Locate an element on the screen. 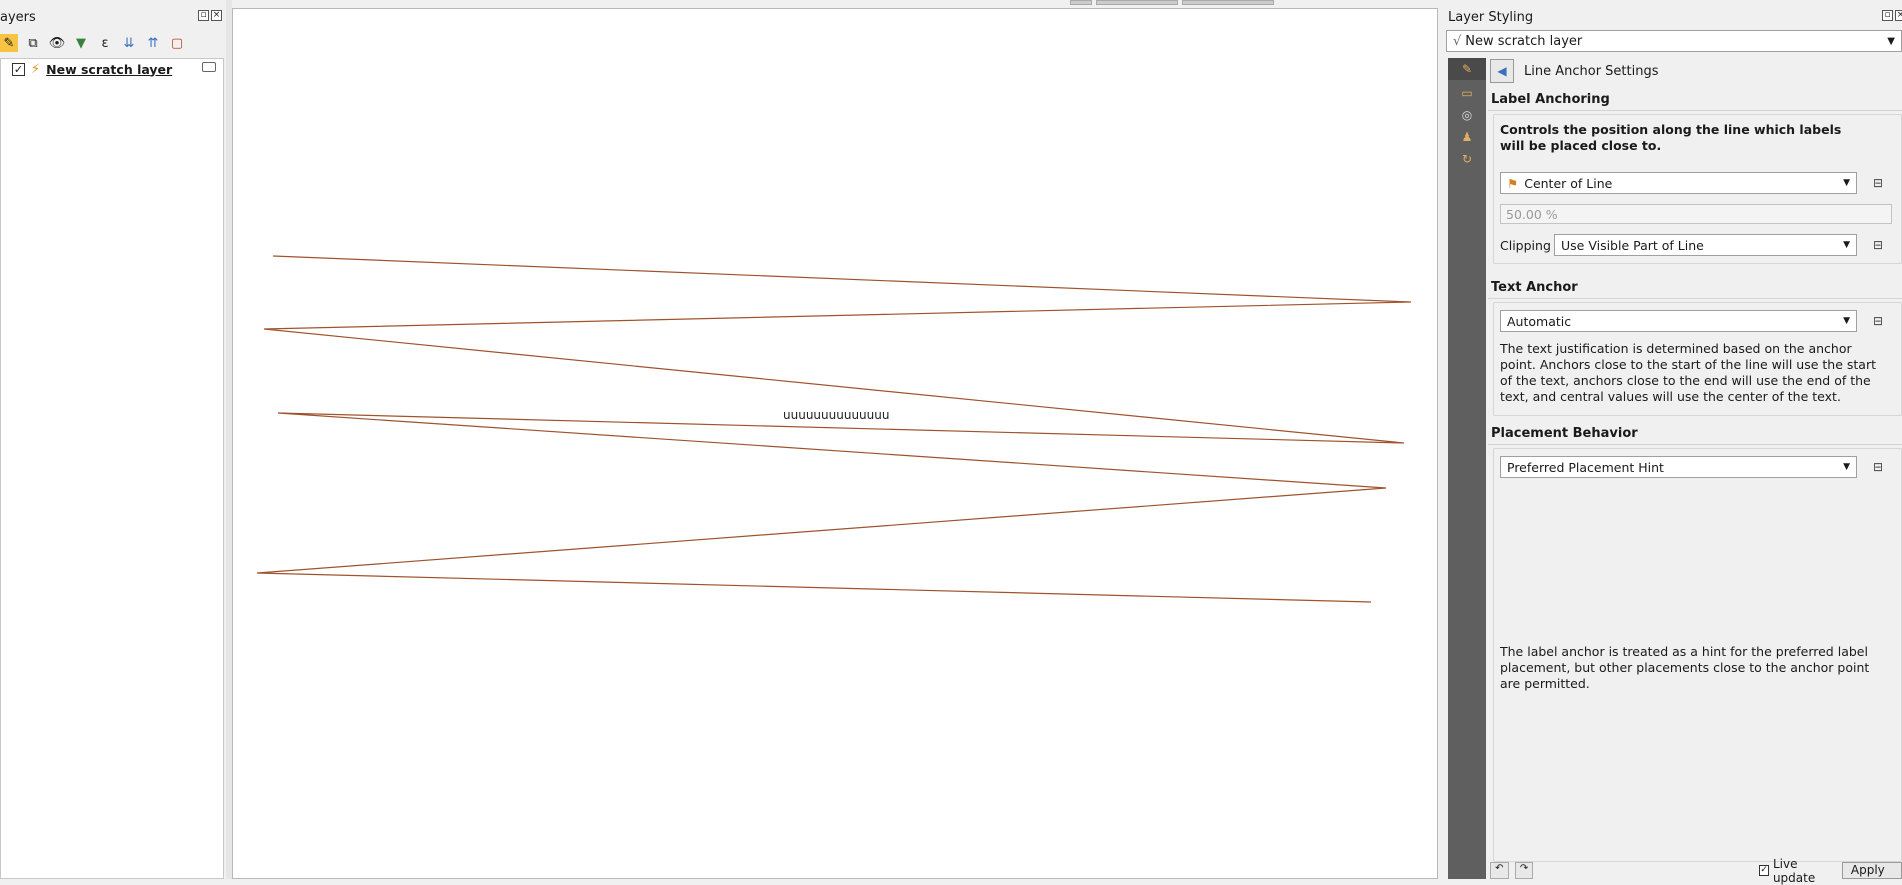  apply-button: Apply is located at coordinates (1871, 870).